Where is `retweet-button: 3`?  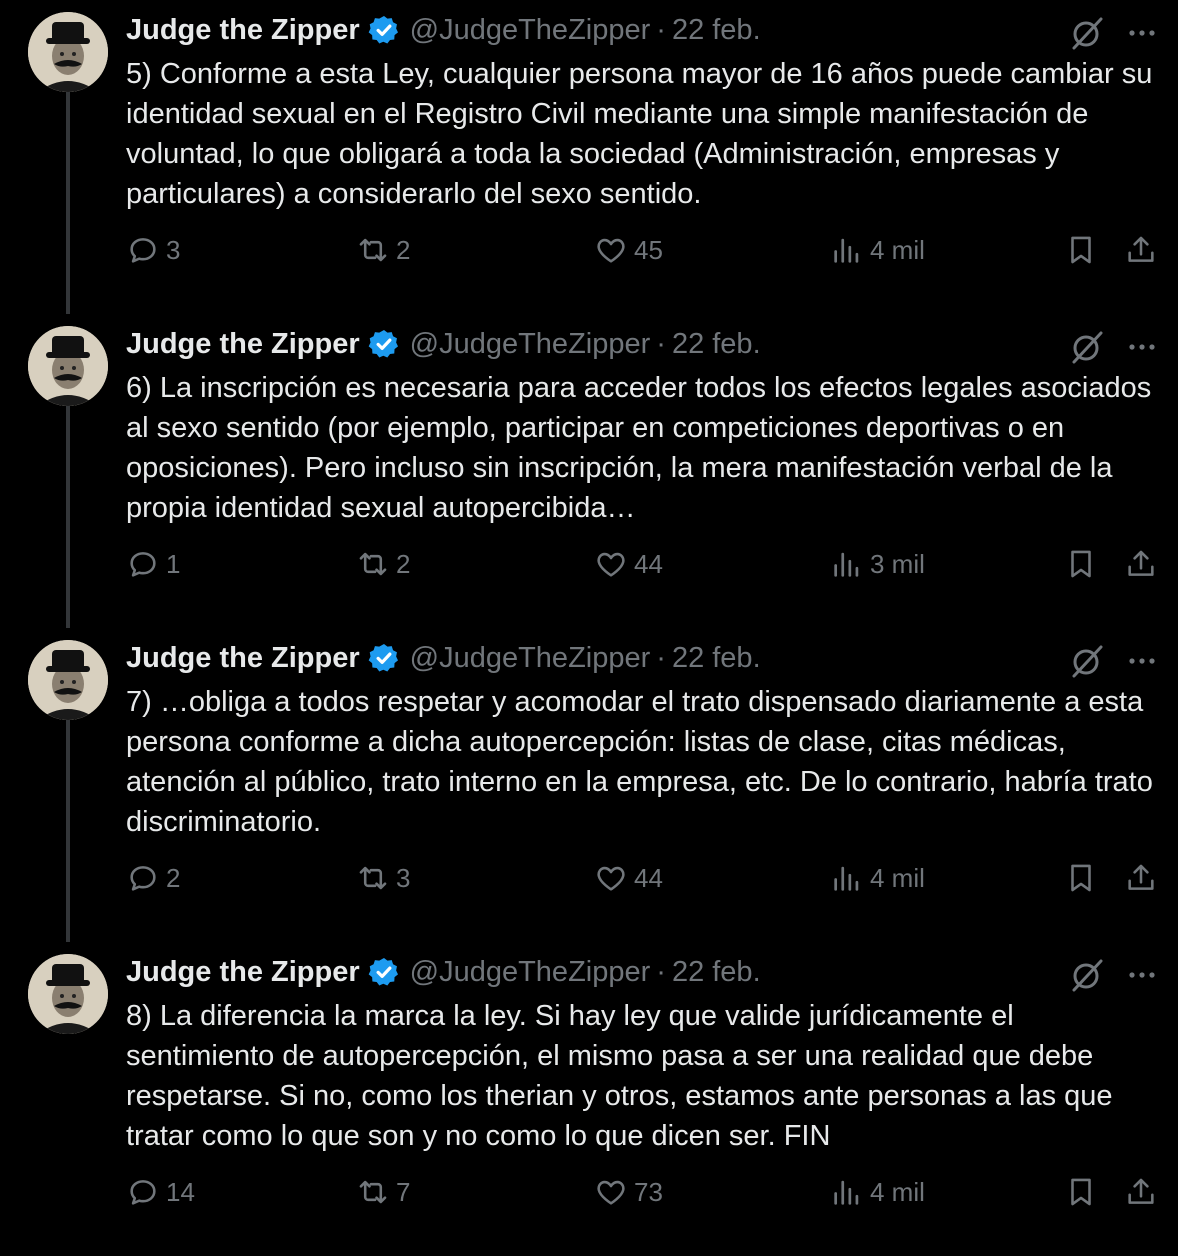
retweet-button: 3 is located at coordinates (383, 878).